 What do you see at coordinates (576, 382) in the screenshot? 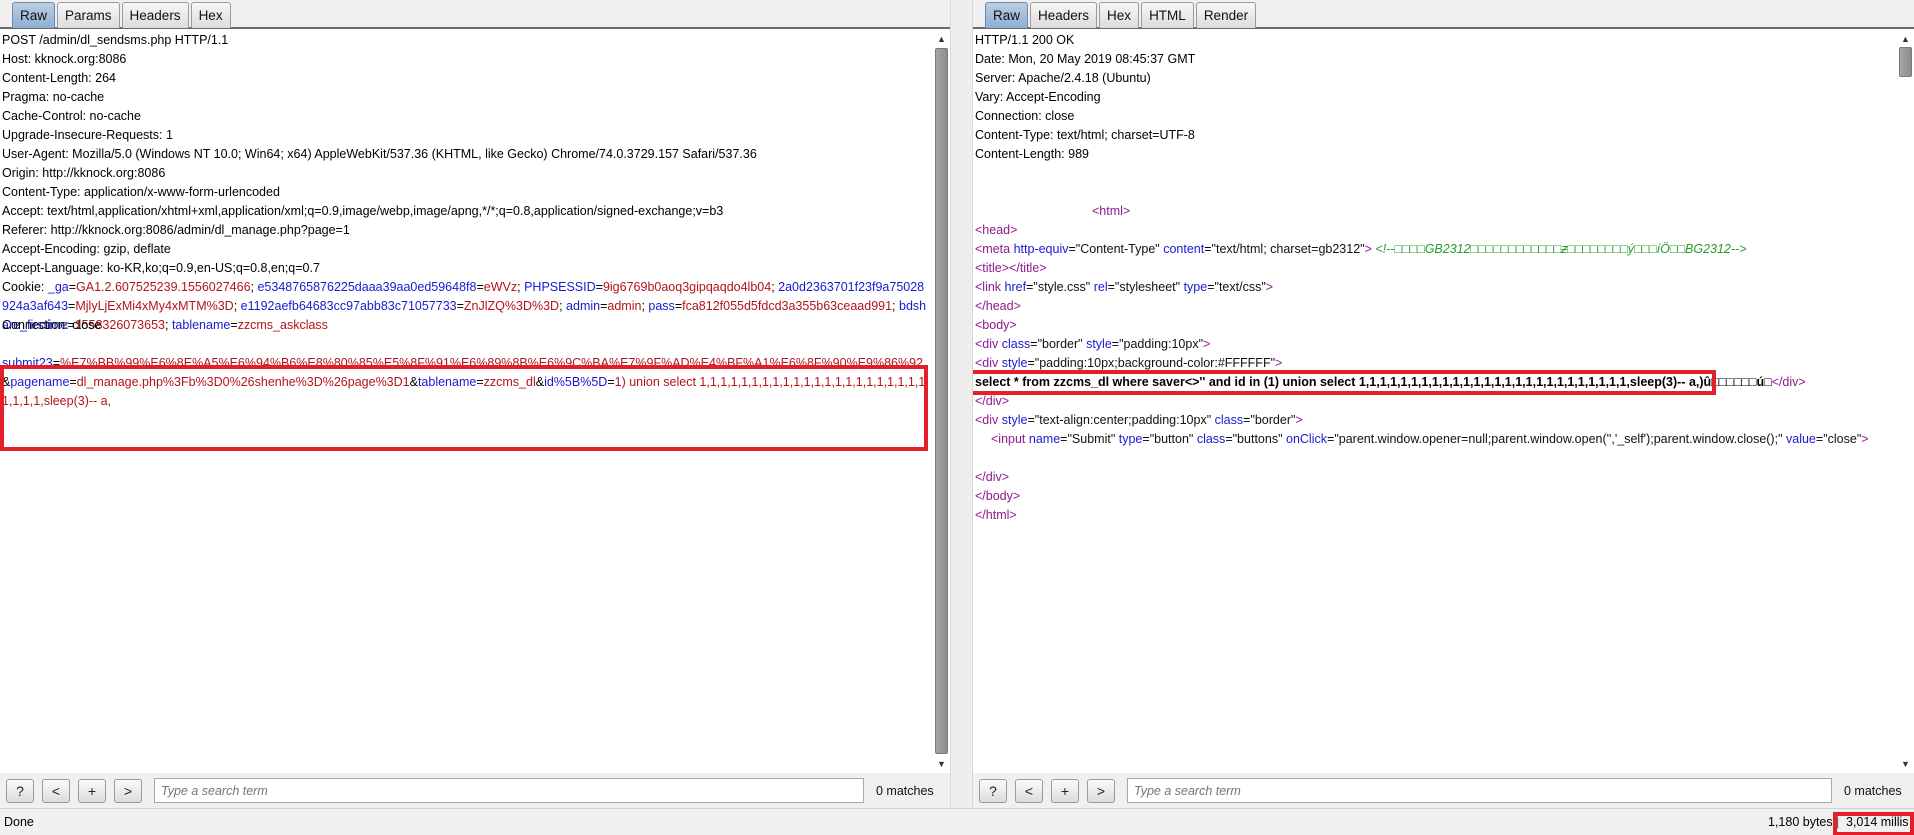
I see `param-key: id%5B%5D` at bounding box center [576, 382].